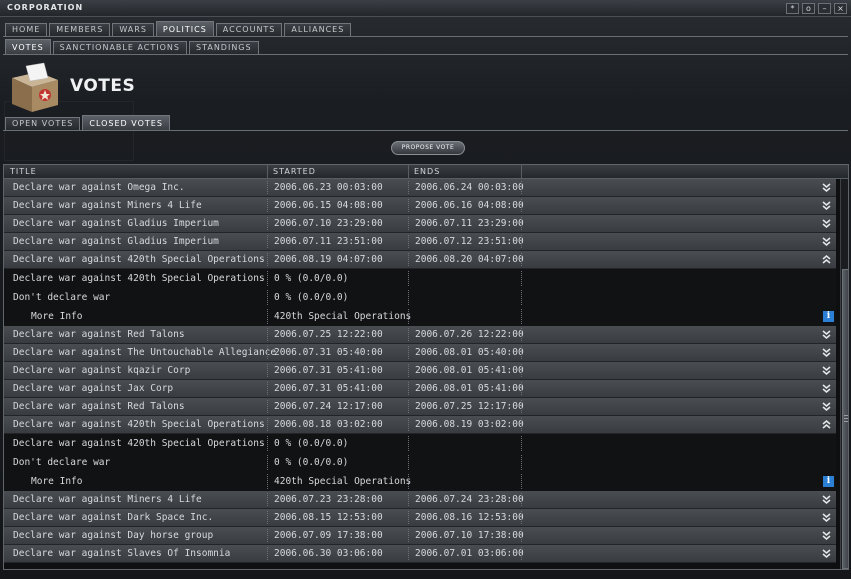  Describe the element at coordinates (119, 47) in the screenshot. I see `tab-sanctionable-actions: SANCTIONABLE ACTIONS` at that location.